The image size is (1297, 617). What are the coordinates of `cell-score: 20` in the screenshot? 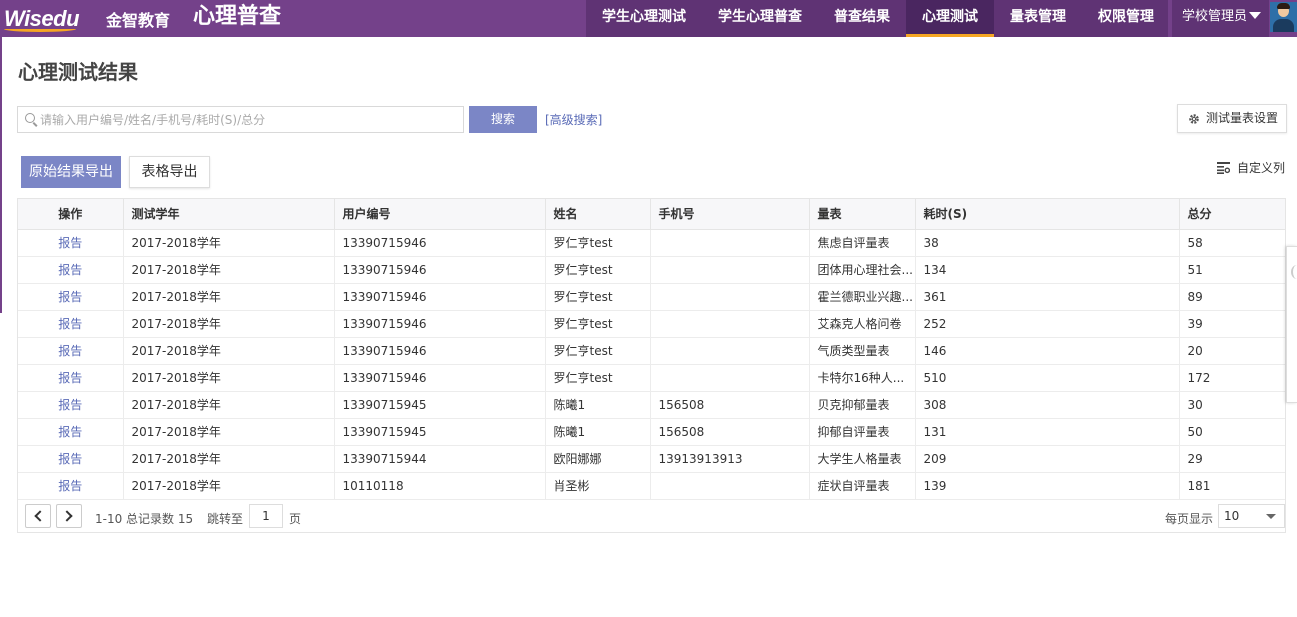 It's located at (1232, 351).